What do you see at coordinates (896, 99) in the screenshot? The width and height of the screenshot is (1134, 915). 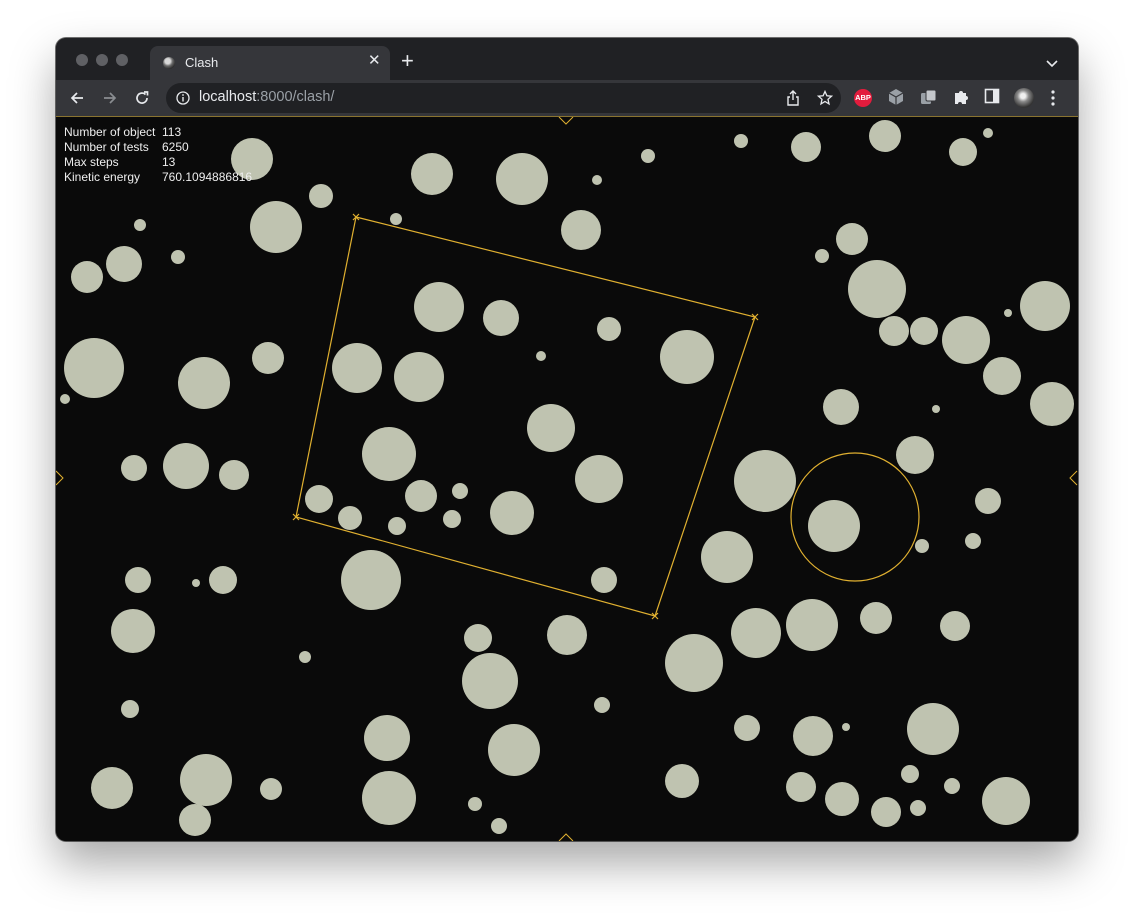 I see `cube-extension-icon` at bounding box center [896, 99].